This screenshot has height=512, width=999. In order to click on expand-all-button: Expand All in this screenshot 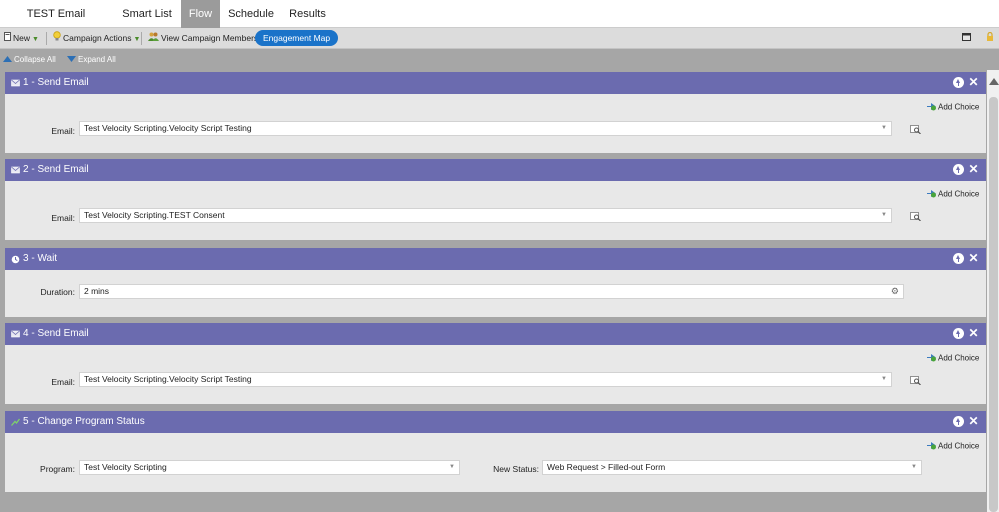, I will do `click(91, 59)`.